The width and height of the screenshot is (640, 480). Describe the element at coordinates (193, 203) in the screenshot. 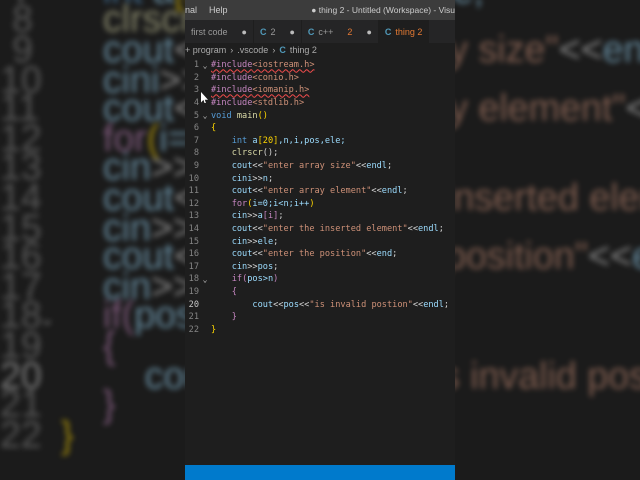

I see `line-number: 12` at that location.